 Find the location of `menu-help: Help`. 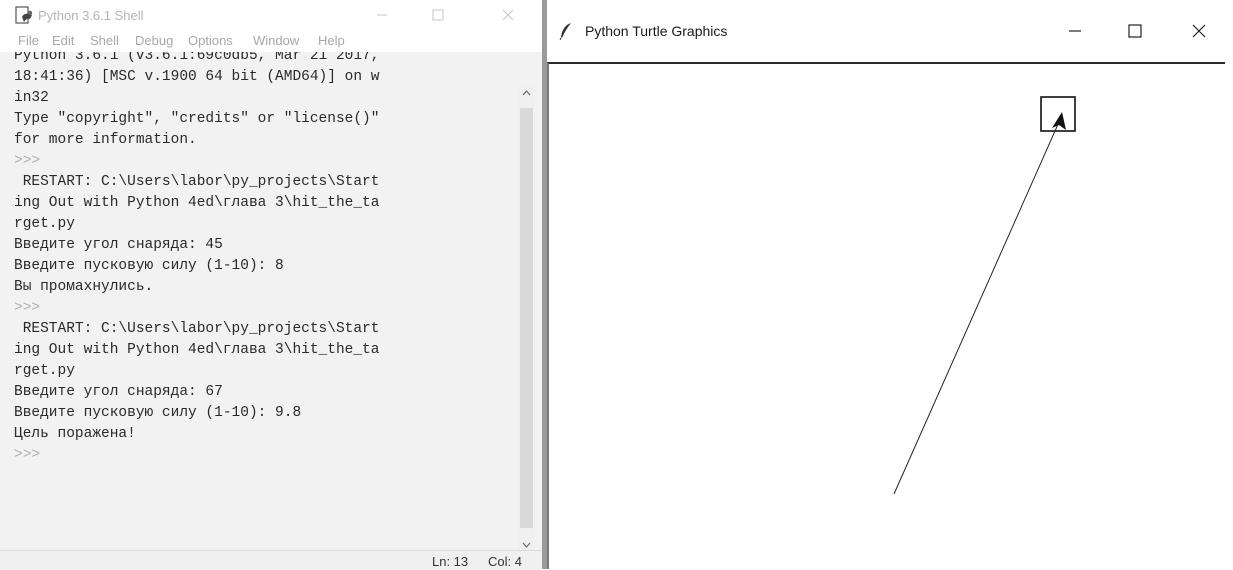

menu-help: Help is located at coordinates (331, 40).